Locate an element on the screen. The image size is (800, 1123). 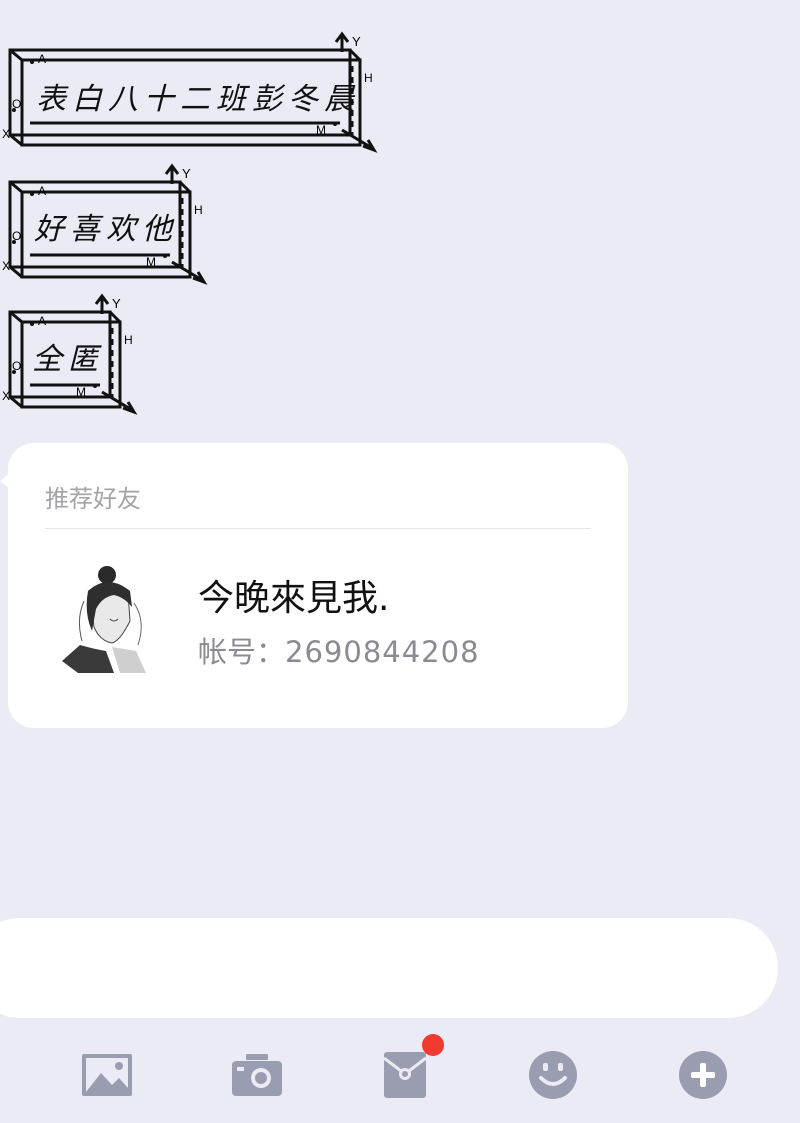
sticker-box-3: A O X Y H M 全匿 is located at coordinates (75, 354).